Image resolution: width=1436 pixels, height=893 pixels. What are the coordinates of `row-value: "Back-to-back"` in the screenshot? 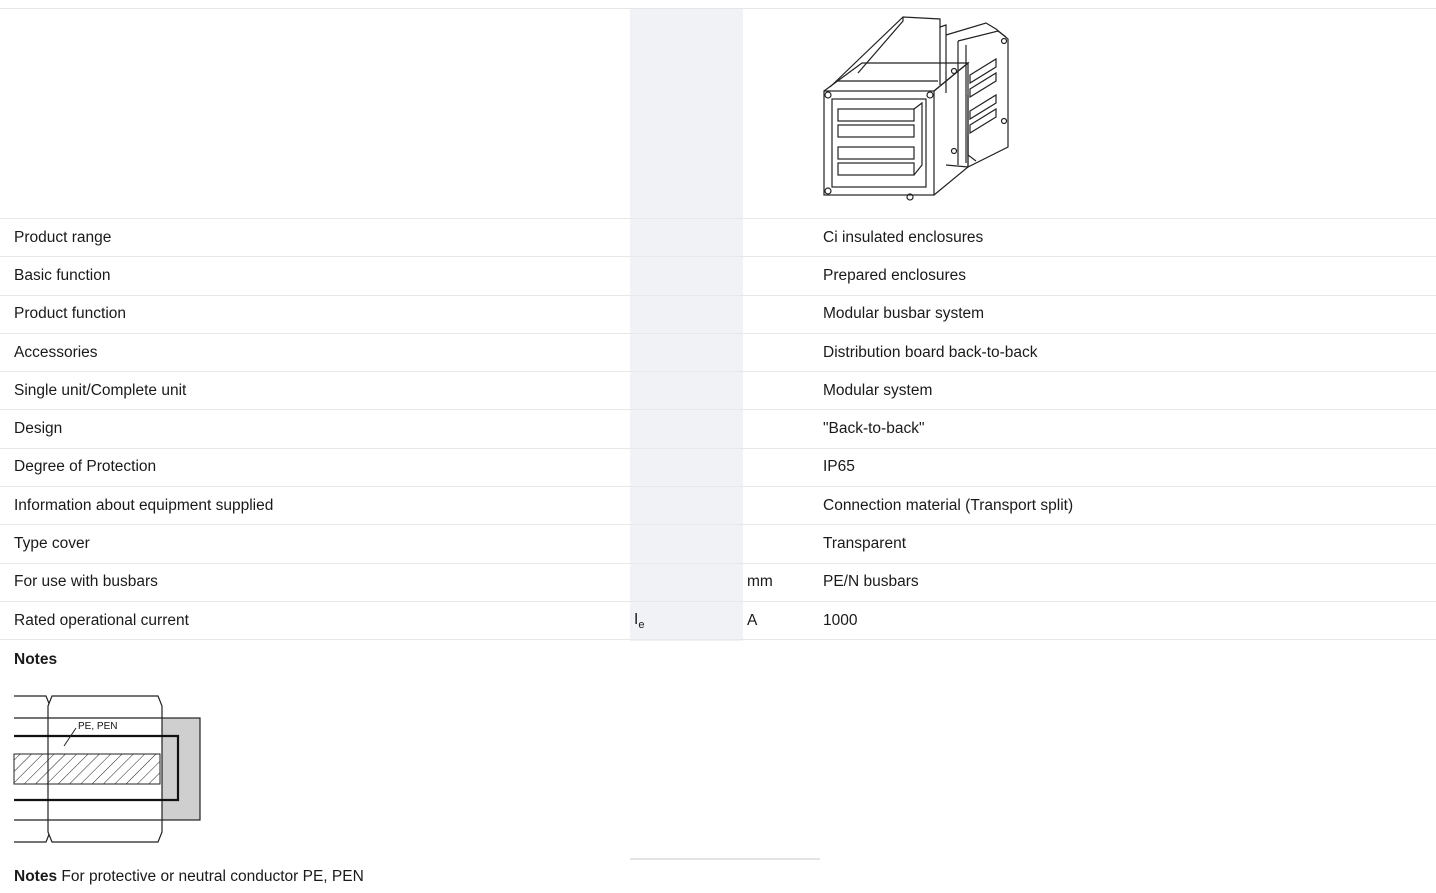 It's located at (1127, 429).